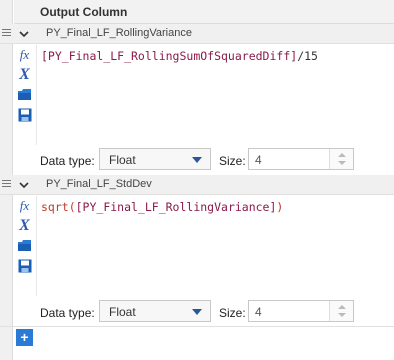 Image resolution: width=394 pixels, height=360 pixels. What do you see at coordinates (99, 184) in the screenshot?
I see `field-name: PY_Final_LF_StdDev` at bounding box center [99, 184].